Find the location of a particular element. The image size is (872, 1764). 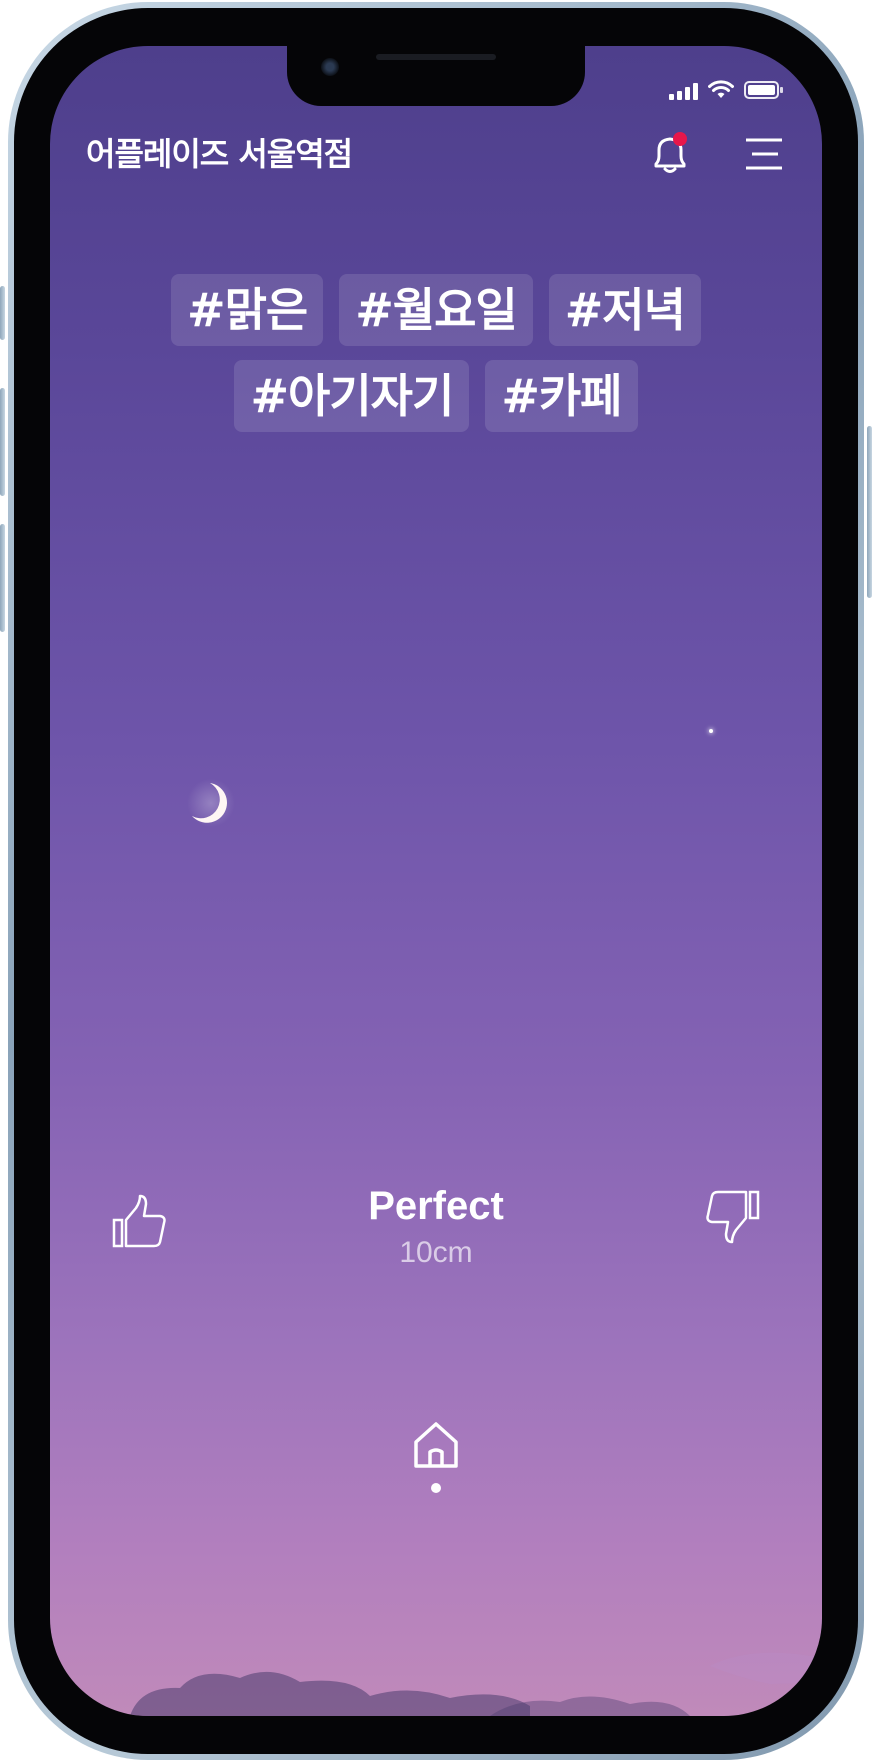

volume-down-button is located at coordinates (2, 578).